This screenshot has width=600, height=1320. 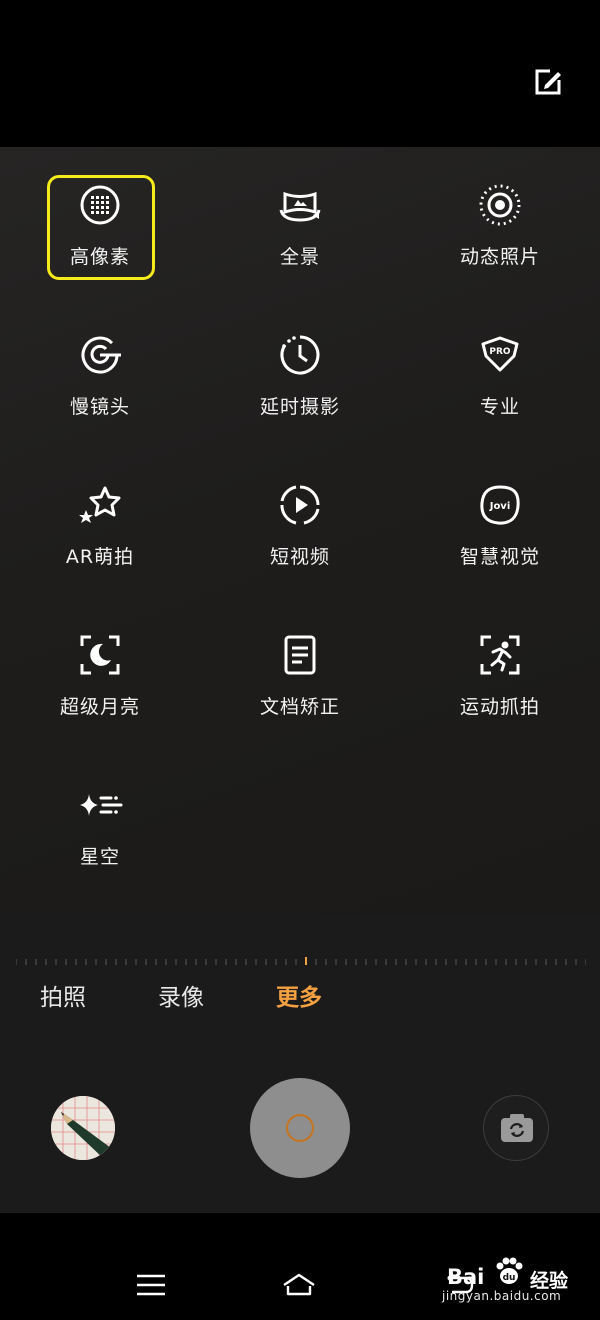 I want to click on svg-text: du, so click(x=509, y=1278).